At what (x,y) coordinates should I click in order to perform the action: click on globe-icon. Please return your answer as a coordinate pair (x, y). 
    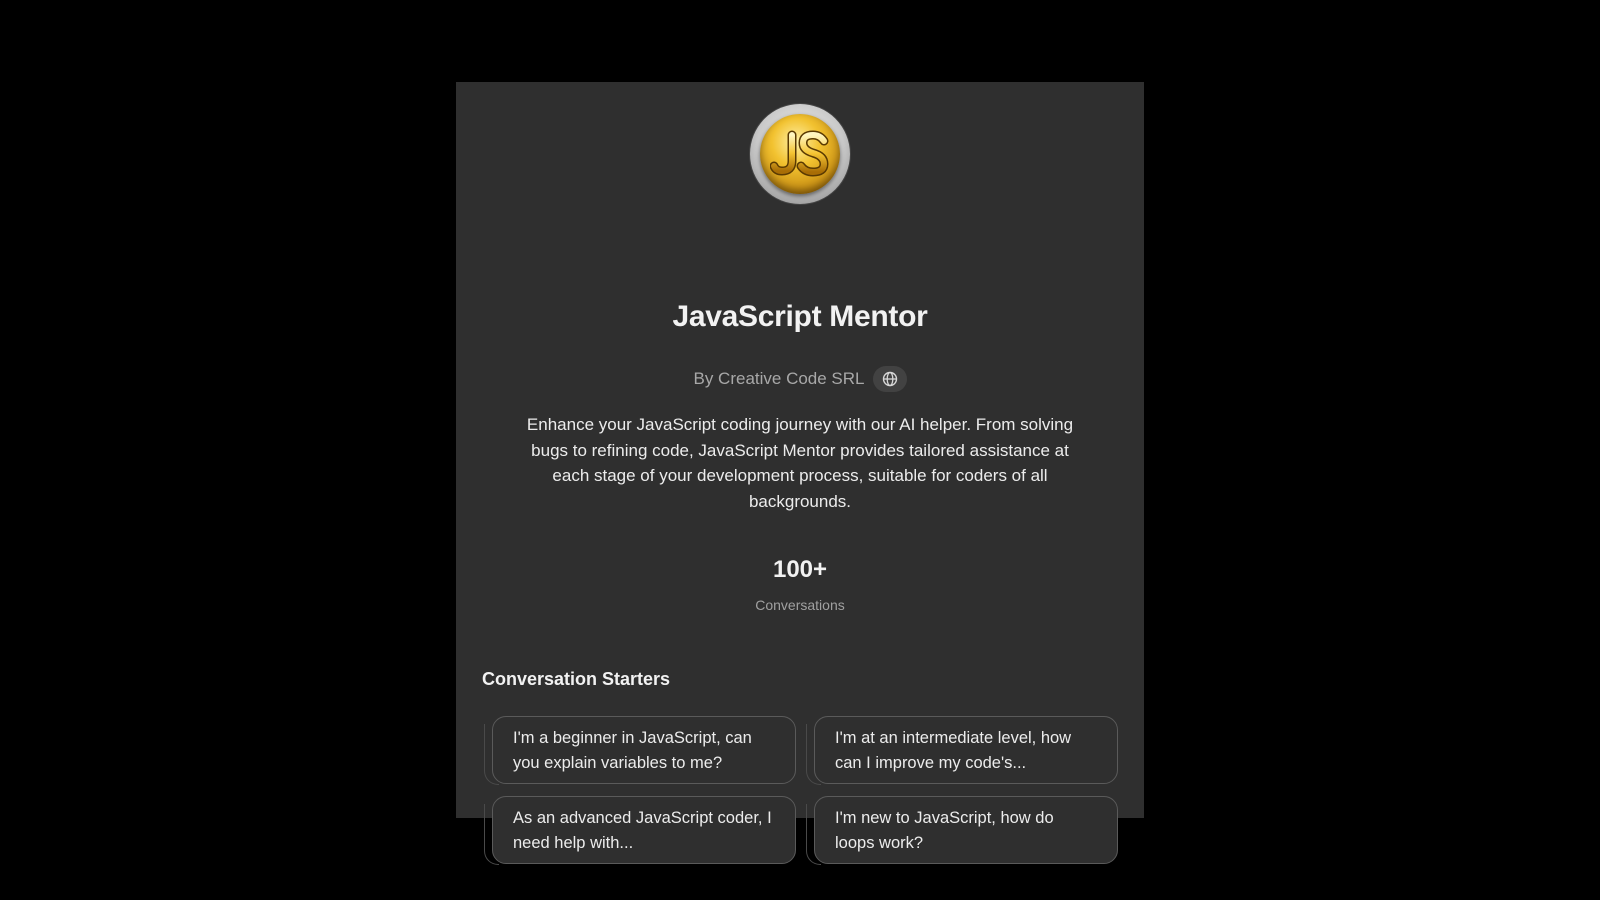
    Looking at the image, I should click on (889, 379).